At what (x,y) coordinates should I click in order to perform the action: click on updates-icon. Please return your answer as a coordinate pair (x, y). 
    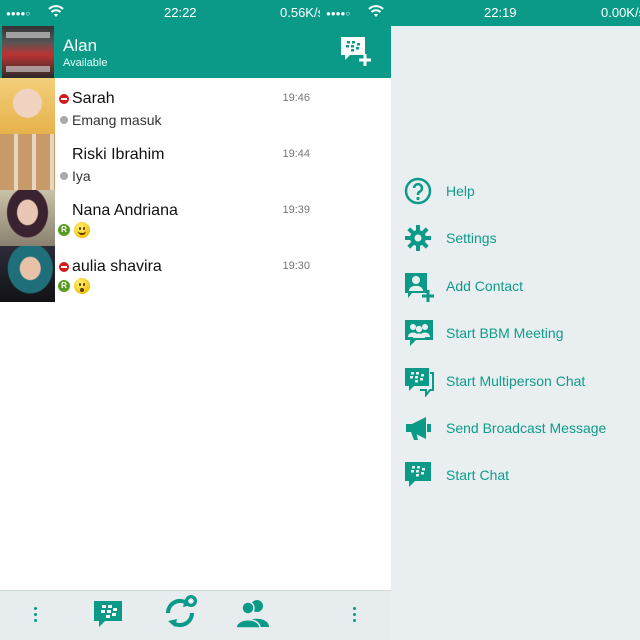
    Looking at the image, I should click on (180, 615).